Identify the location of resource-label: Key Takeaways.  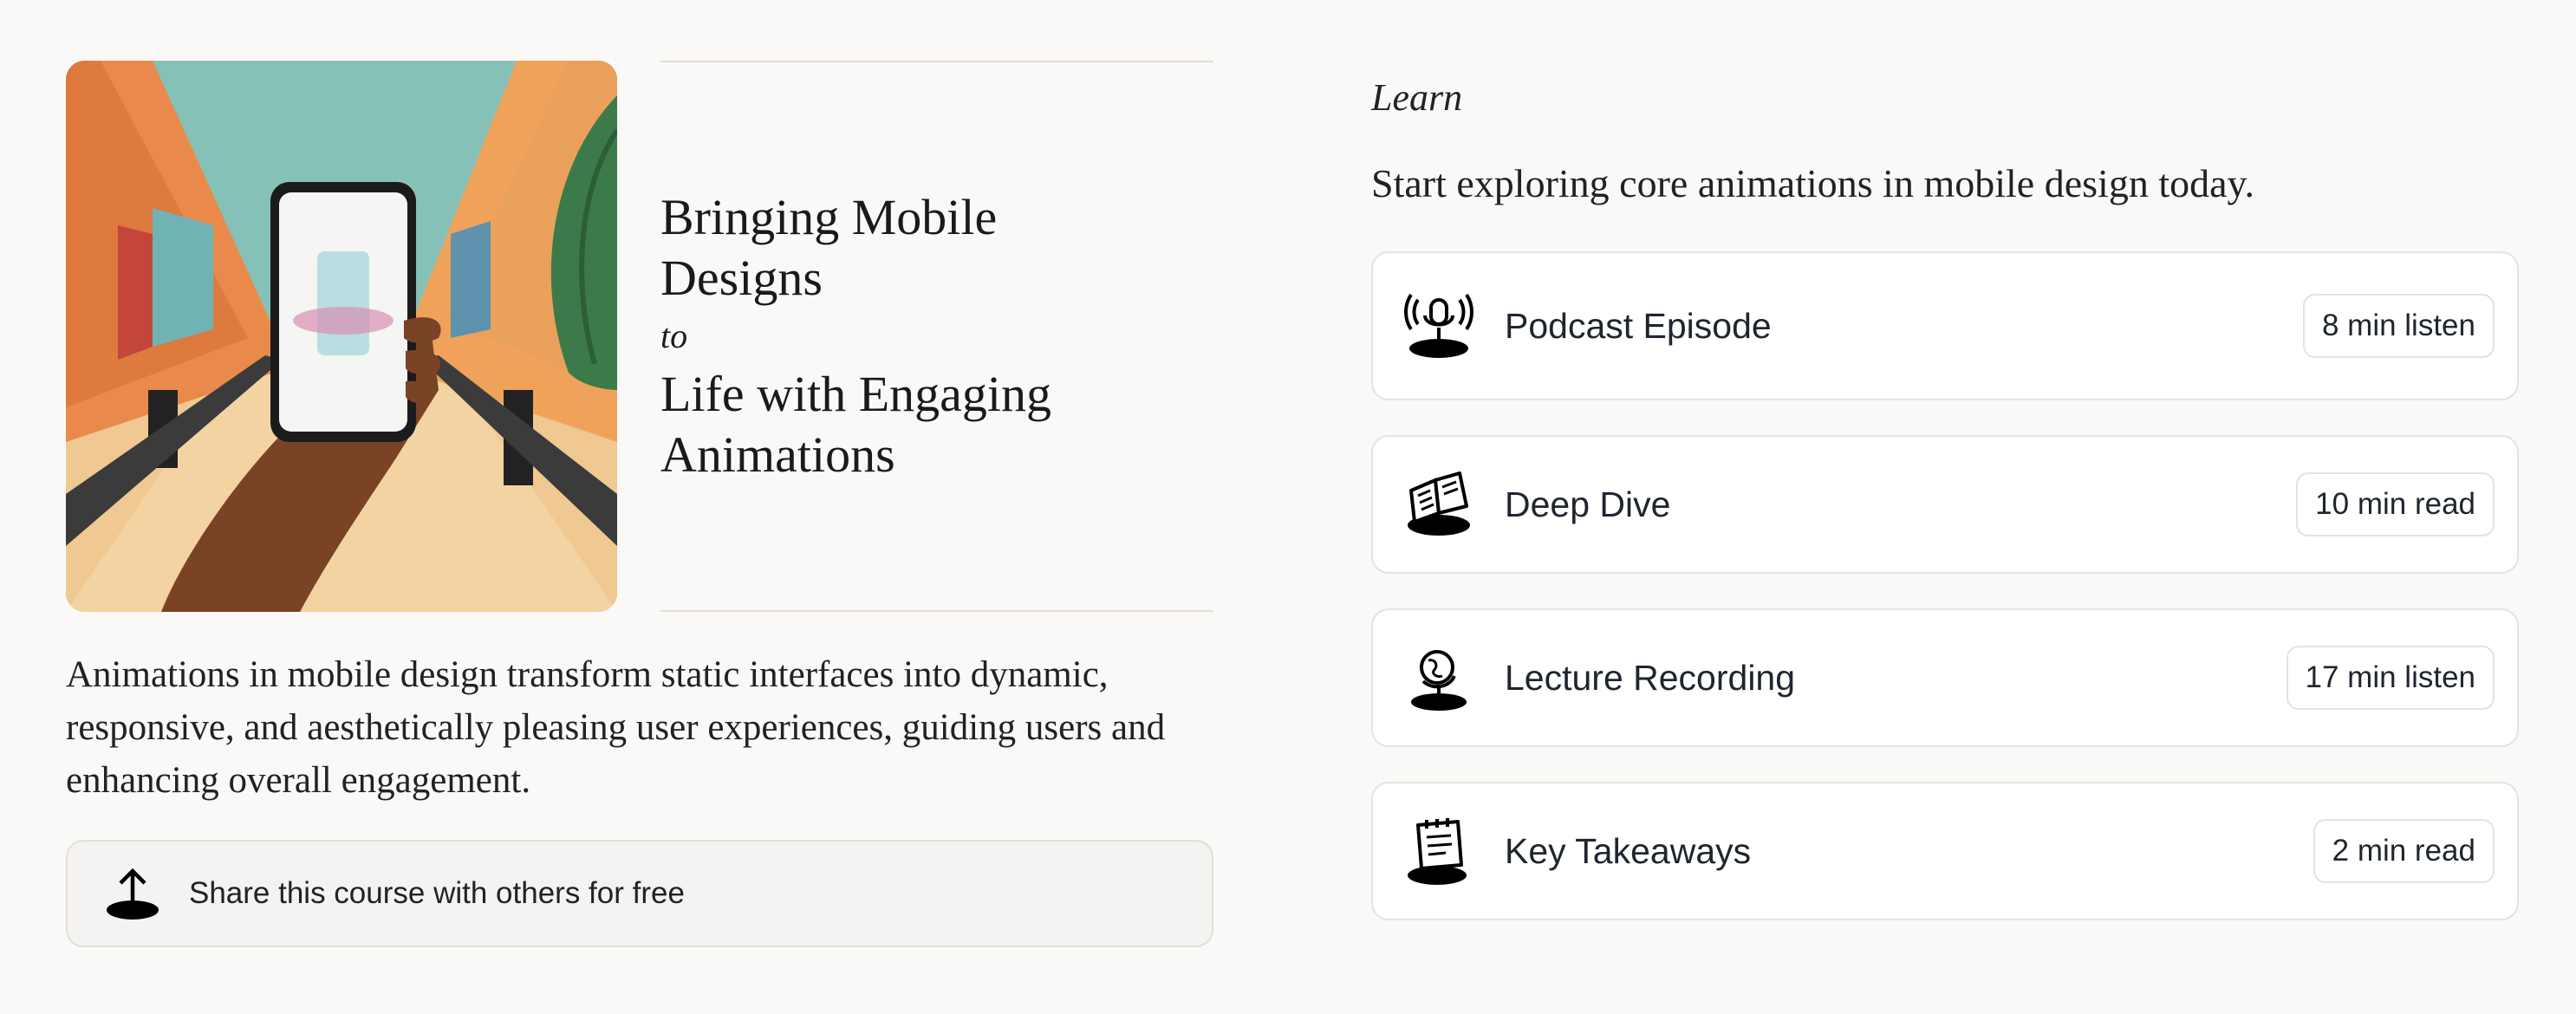
(1628, 850).